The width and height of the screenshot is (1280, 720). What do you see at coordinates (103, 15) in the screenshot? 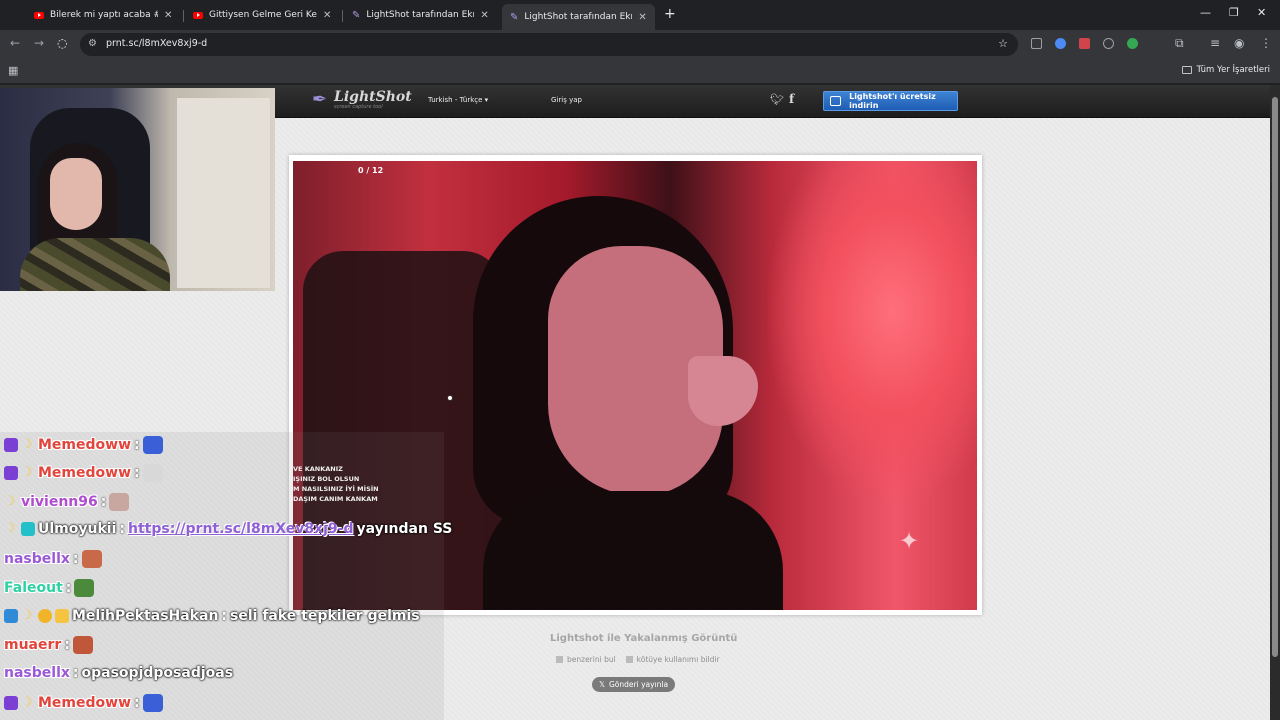
I see `tab-1: Bilerek mi yaptı acaba #cbr100( ✕` at bounding box center [103, 15].